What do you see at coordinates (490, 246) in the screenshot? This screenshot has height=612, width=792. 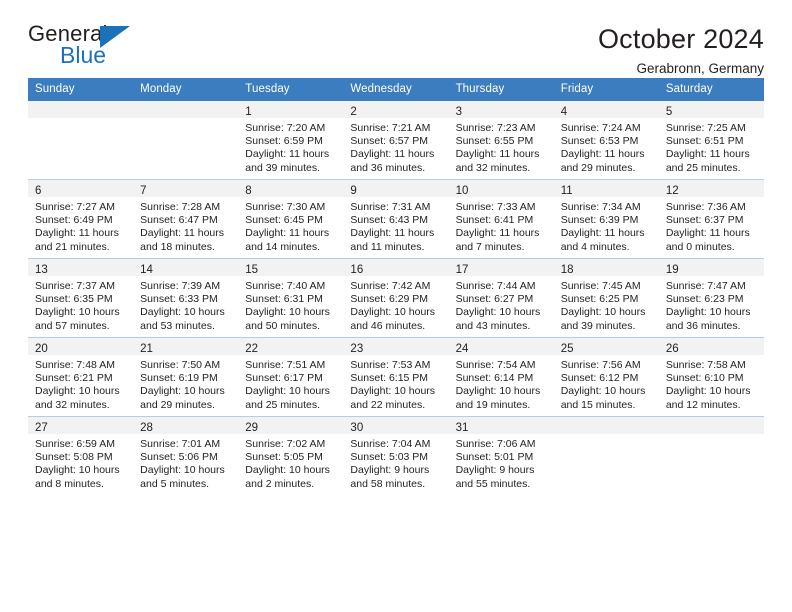 I see `daylight-text-line2: and 7 minutes.` at bounding box center [490, 246].